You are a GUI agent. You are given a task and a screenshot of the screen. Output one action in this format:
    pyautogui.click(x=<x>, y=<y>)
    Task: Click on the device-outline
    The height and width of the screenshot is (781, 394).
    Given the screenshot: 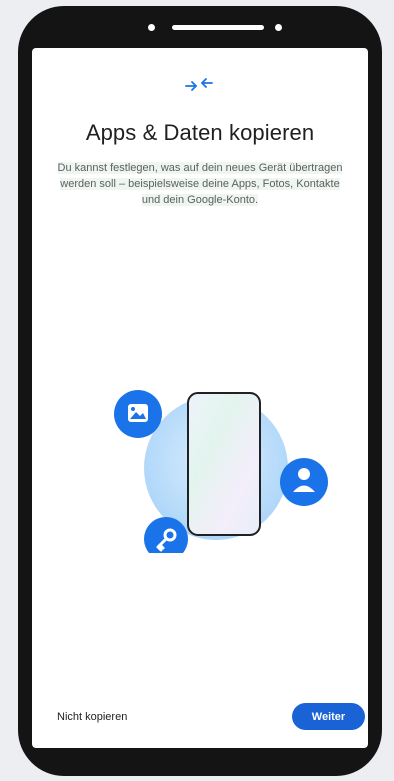 What is the action you would take?
    pyautogui.click(x=224, y=464)
    